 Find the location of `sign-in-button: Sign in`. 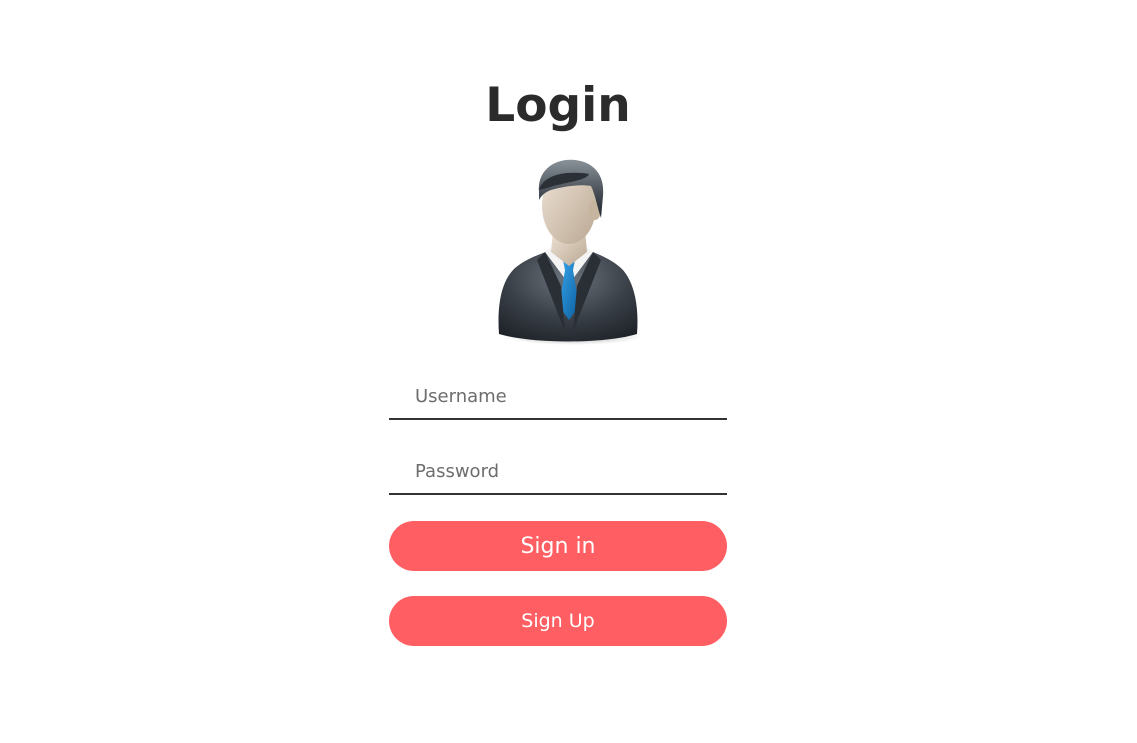

sign-in-button: Sign in is located at coordinates (558, 546).